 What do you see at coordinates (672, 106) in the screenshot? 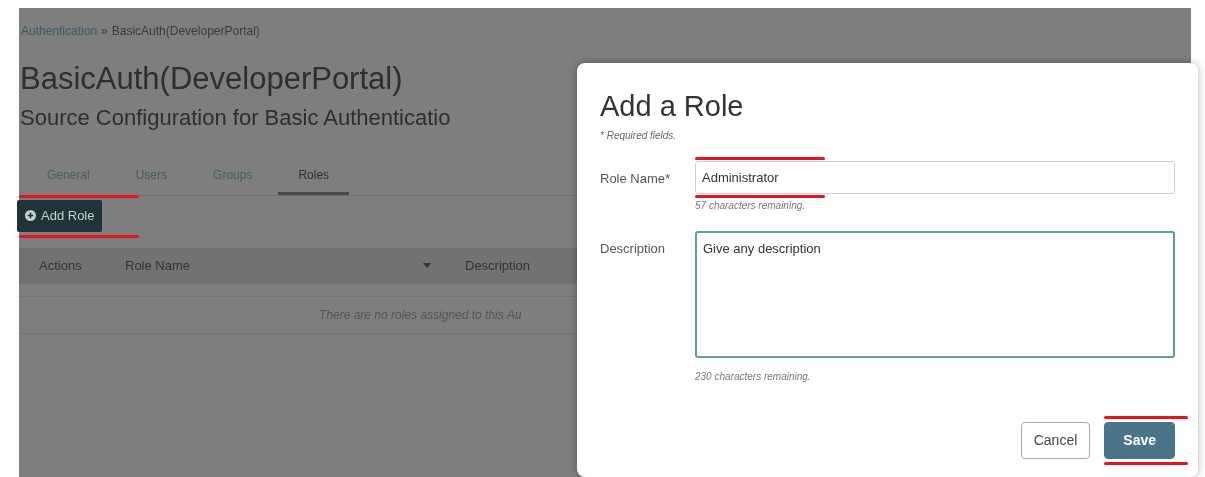
I see `dialog-title: Add a Role` at bounding box center [672, 106].